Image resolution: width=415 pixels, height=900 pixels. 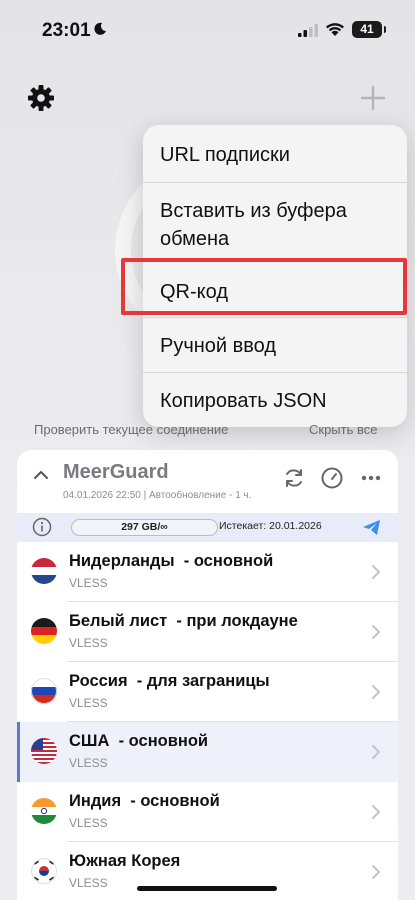 I want to click on server-name: Россия - для заграницы, so click(x=169, y=681).